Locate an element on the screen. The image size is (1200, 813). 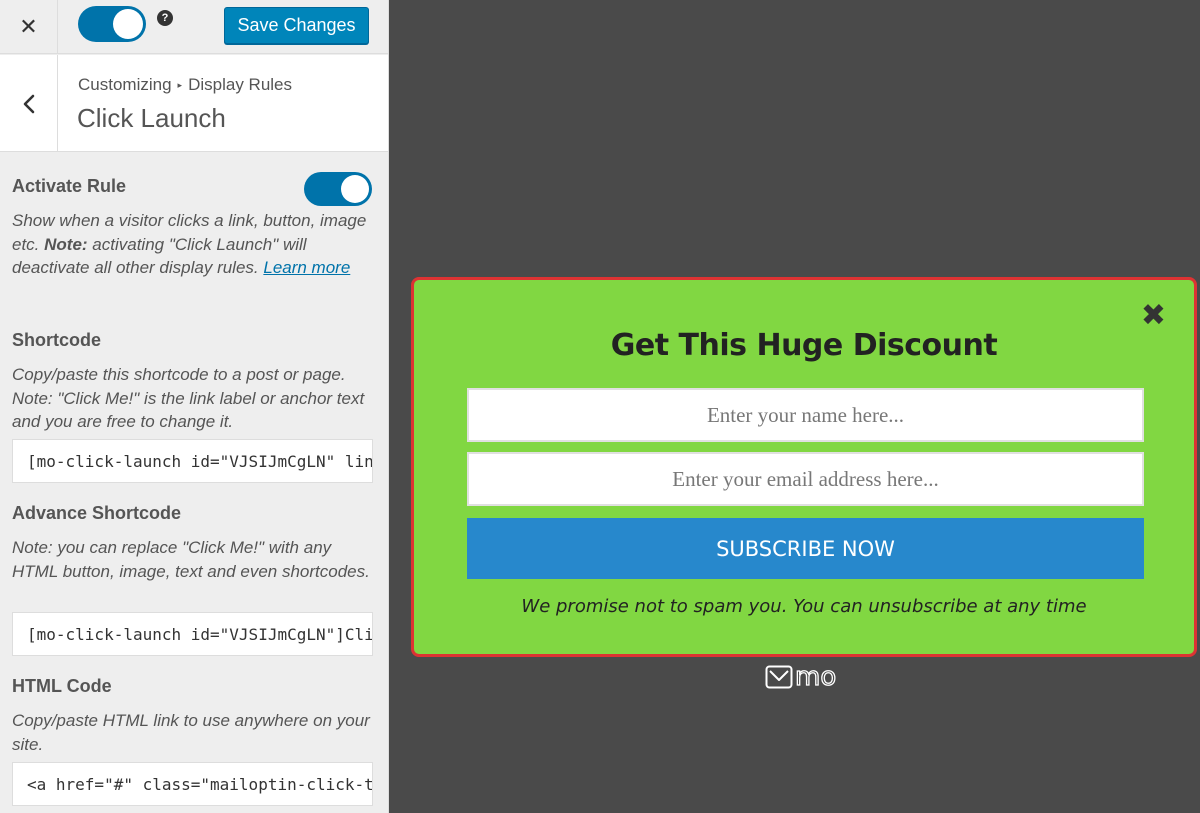
help-icon: ? is located at coordinates (165, 18).